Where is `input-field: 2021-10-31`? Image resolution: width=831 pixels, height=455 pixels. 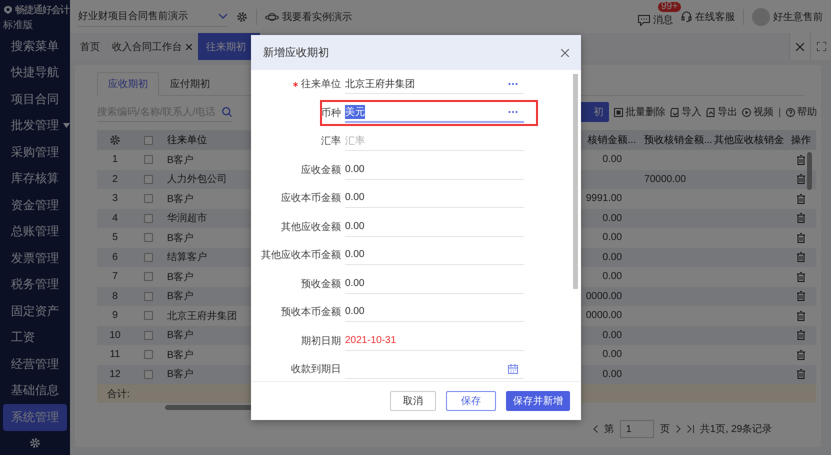
input-field: 2021-10-31 is located at coordinates (434, 340).